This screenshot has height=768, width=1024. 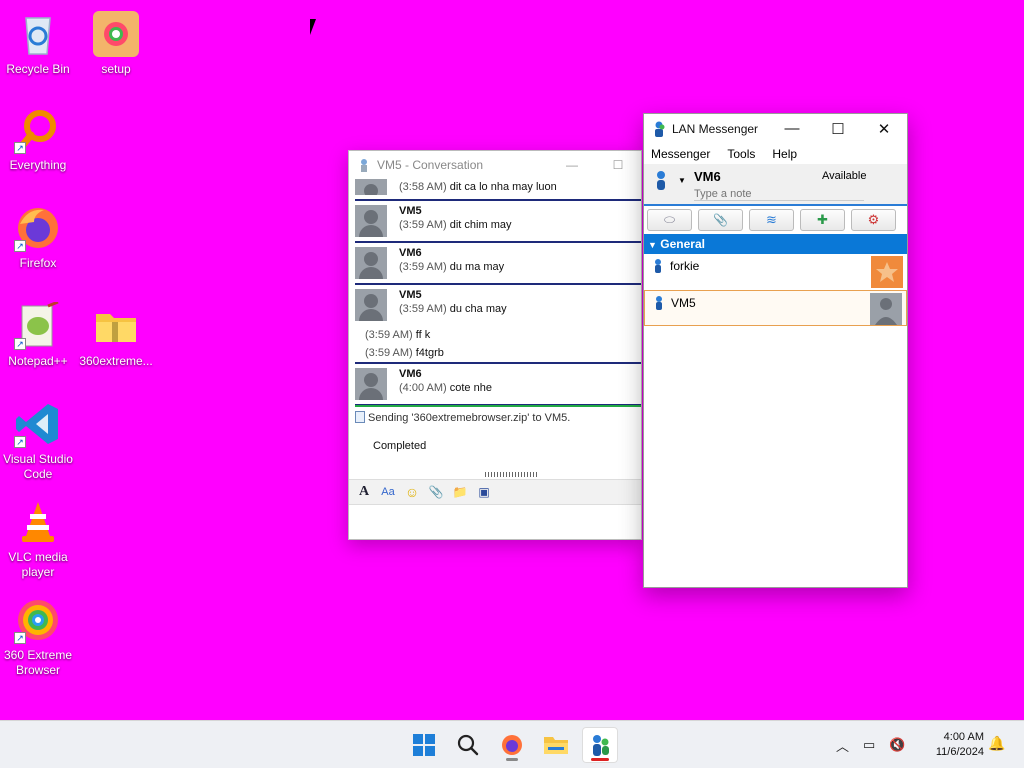 What do you see at coordinates (38, 564) in the screenshot?
I see `desktop-icon-label: VLC media player` at bounding box center [38, 564].